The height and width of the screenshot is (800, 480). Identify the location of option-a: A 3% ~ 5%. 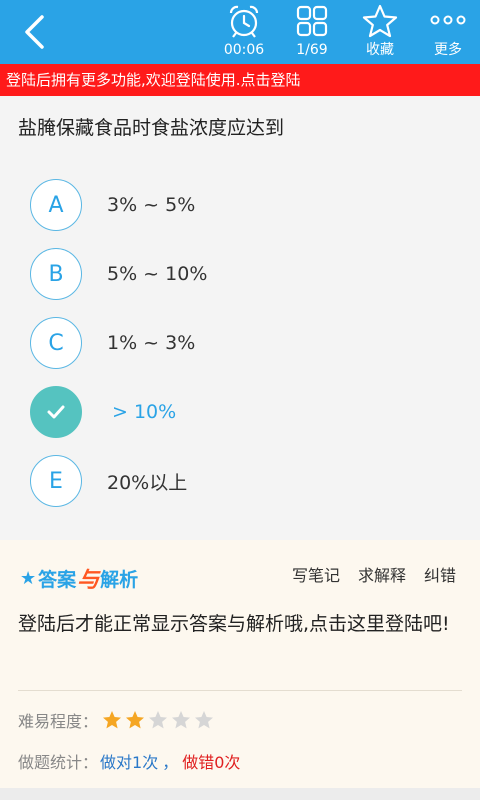
(240, 205).